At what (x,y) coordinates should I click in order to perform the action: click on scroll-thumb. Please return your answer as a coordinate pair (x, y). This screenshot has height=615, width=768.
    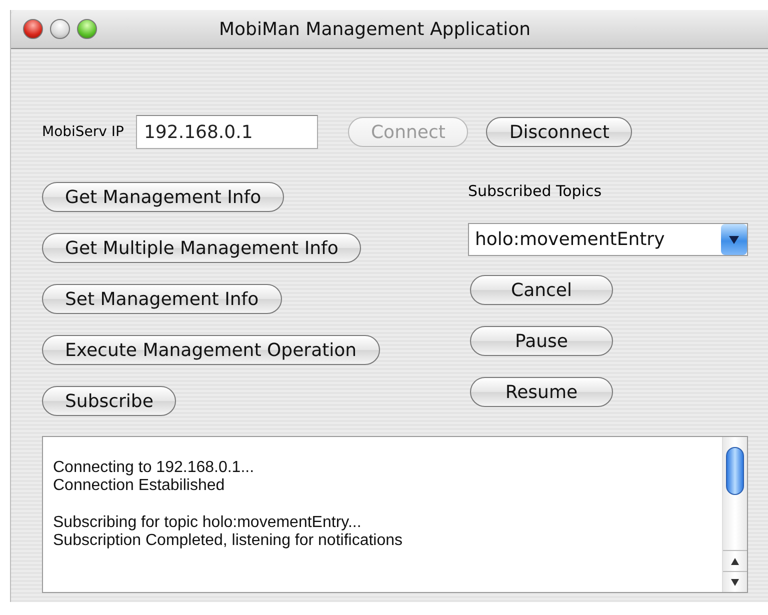
    Looking at the image, I should click on (735, 471).